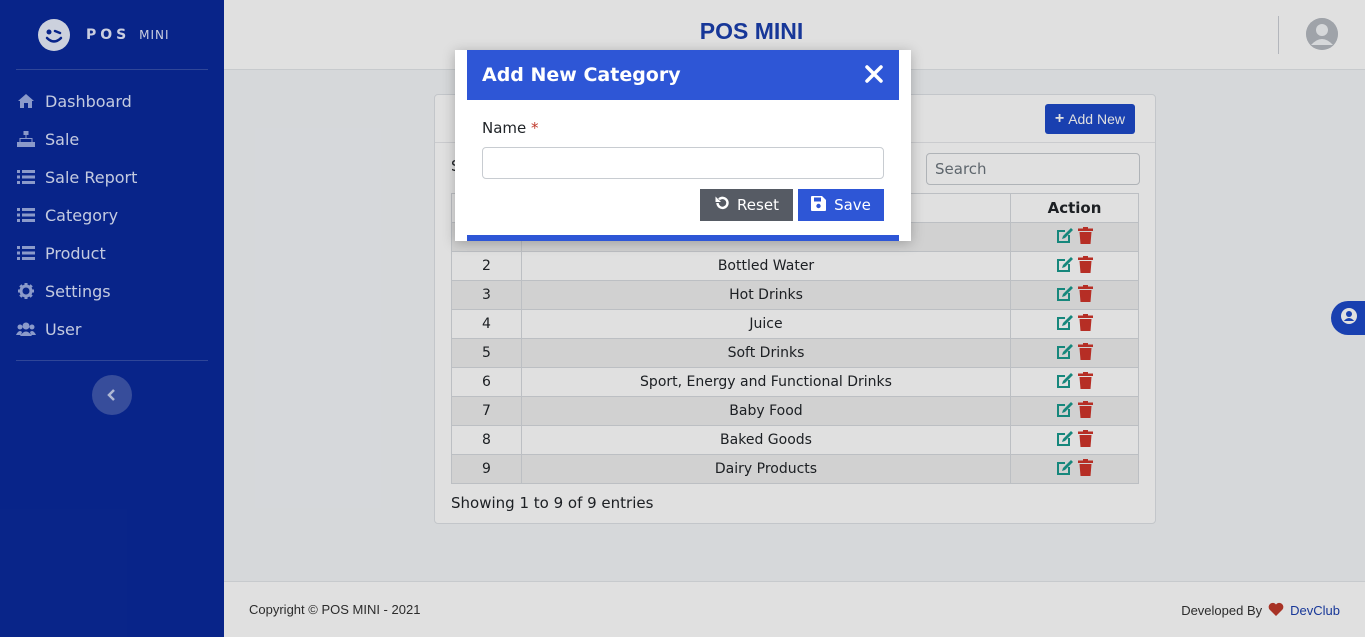 The image size is (1365, 637). I want to click on save-button: Save, so click(841, 205).